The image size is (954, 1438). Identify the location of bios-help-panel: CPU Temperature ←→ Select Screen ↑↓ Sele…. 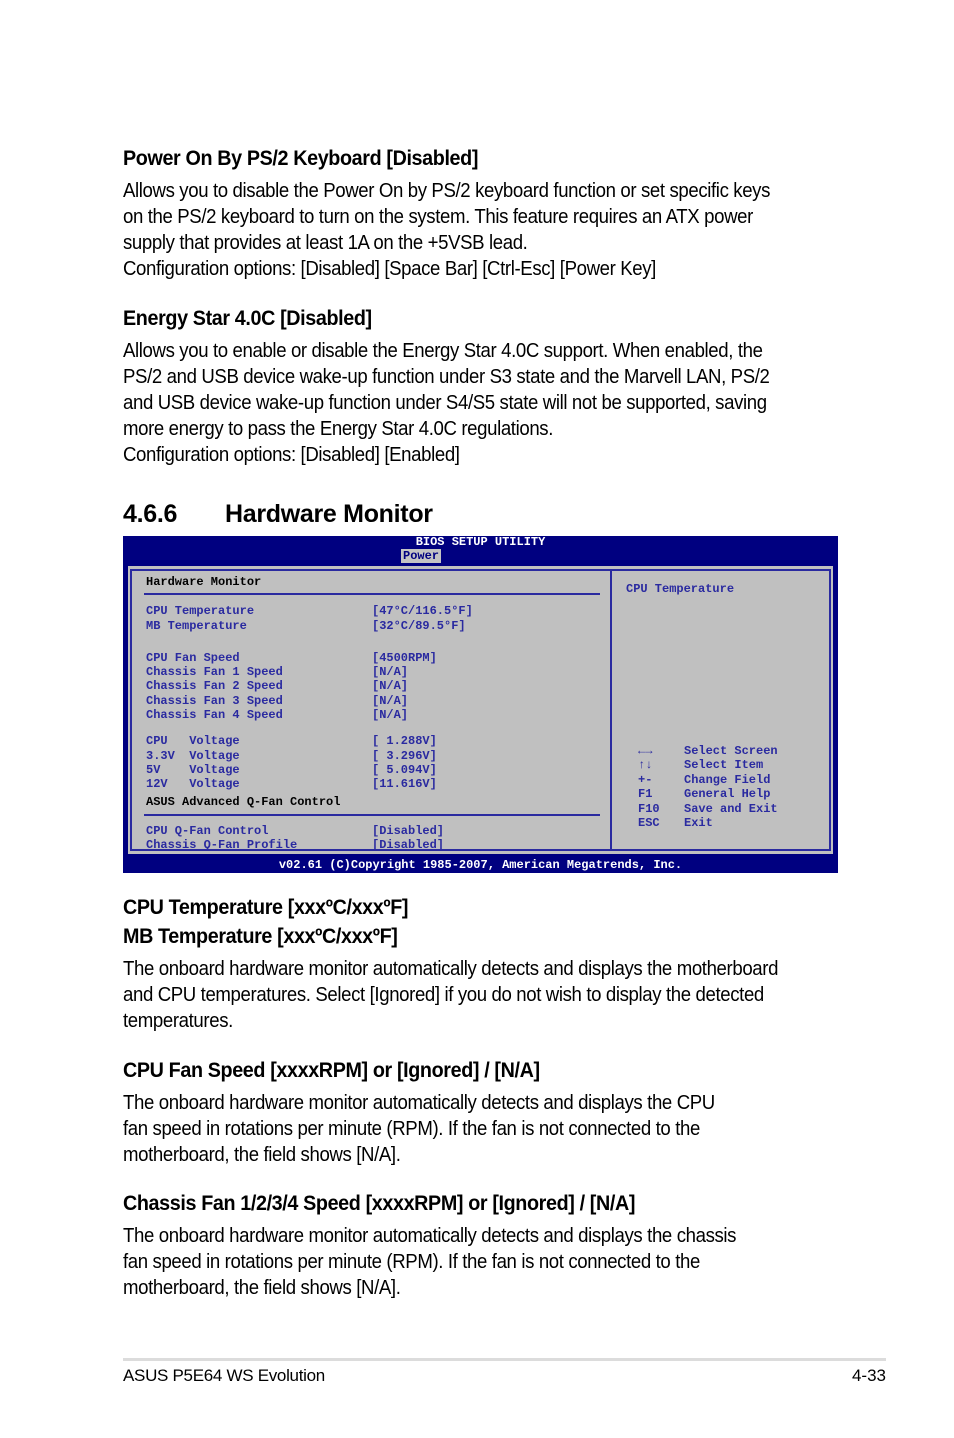
(720, 710).